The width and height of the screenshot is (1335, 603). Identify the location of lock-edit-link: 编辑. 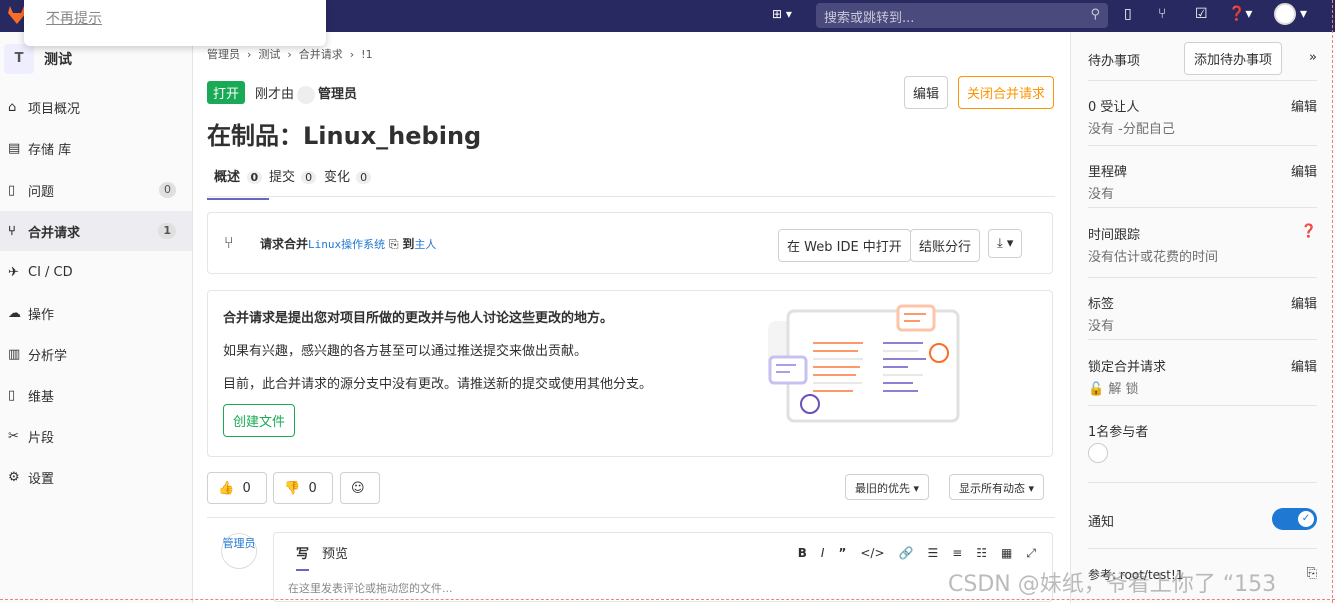
(1304, 365).